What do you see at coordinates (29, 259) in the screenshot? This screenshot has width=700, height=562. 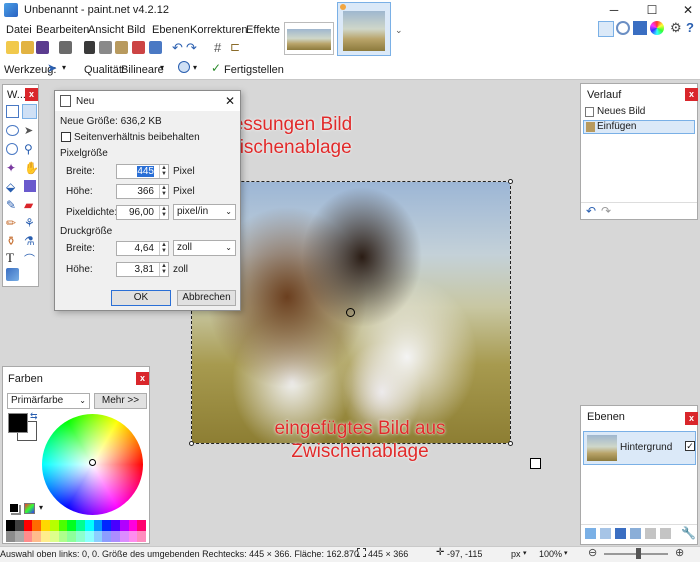 I see `line-curve-tool-icon: ⌒` at bounding box center [29, 259].